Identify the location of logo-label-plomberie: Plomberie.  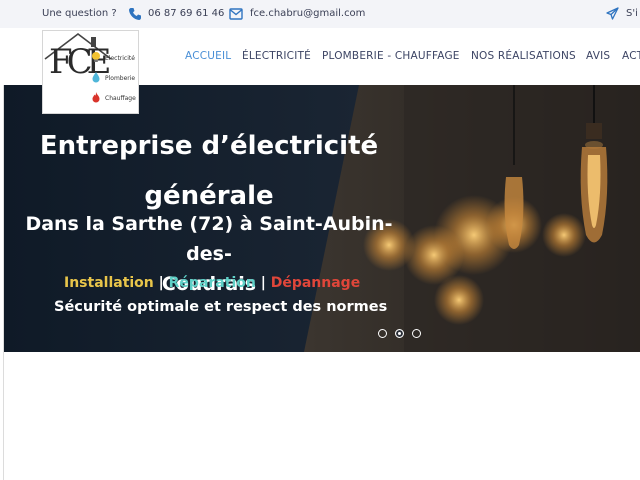
(120, 78).